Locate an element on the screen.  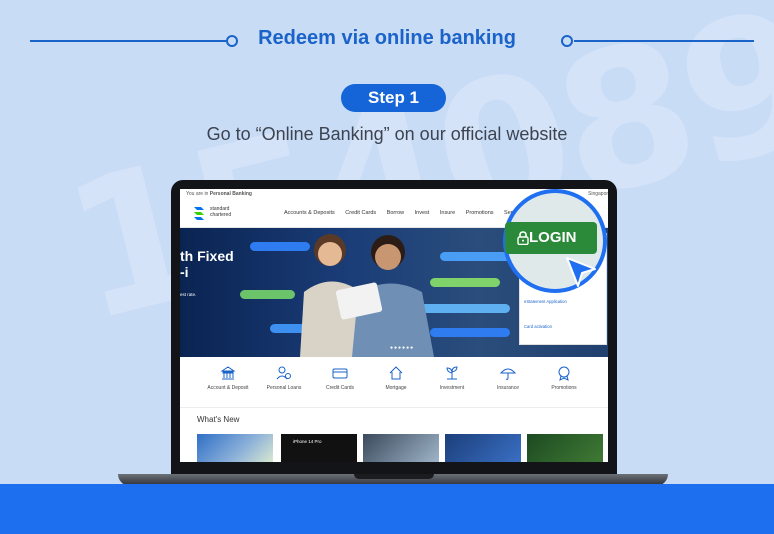
person-coin-icon is located at coordinates (283, 373).